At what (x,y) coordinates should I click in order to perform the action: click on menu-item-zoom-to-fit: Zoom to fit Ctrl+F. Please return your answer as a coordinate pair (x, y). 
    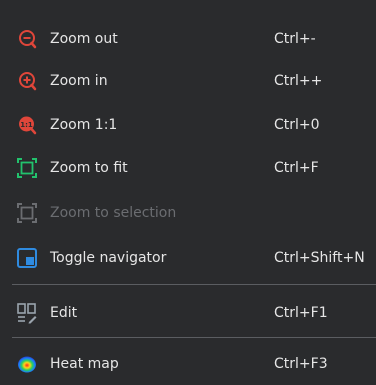
    Looking at the image, I should click on (188, 168).